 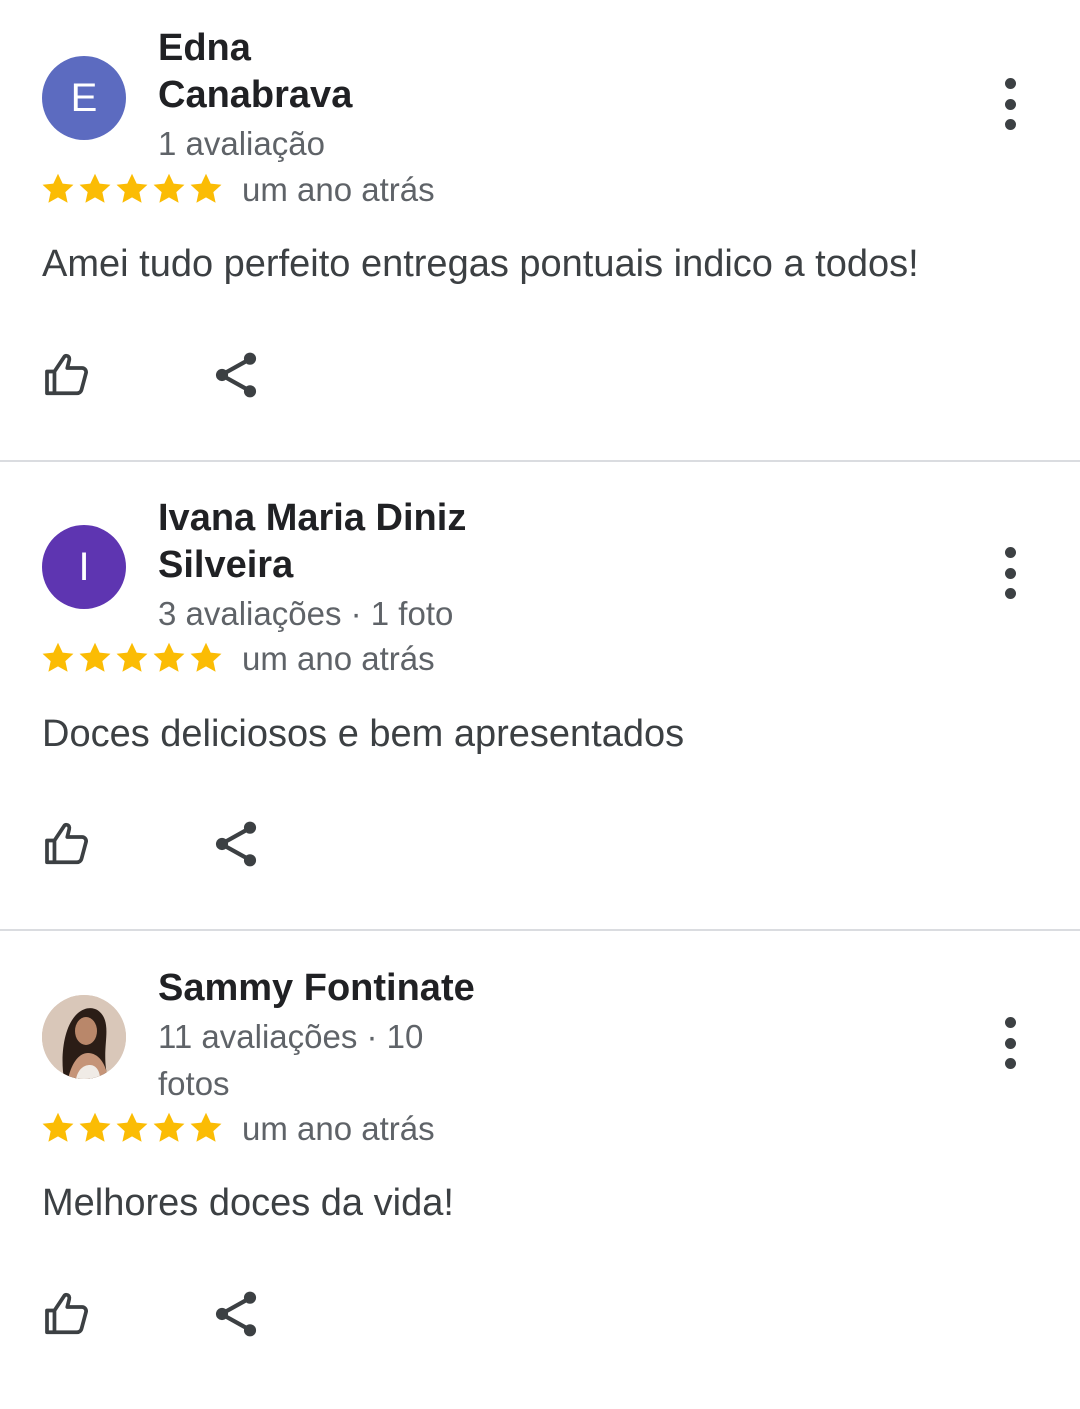 I want to click on avatar, so click(x=84, y=1037).